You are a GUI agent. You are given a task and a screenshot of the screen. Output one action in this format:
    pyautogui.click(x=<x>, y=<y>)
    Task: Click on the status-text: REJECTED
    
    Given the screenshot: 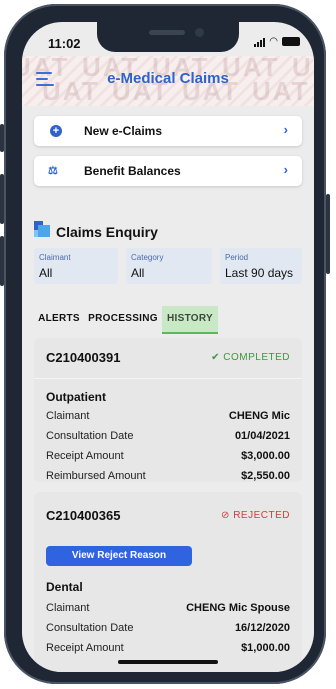 What is the action you would take?
    pyautogui.click(x=261, y=515)
    